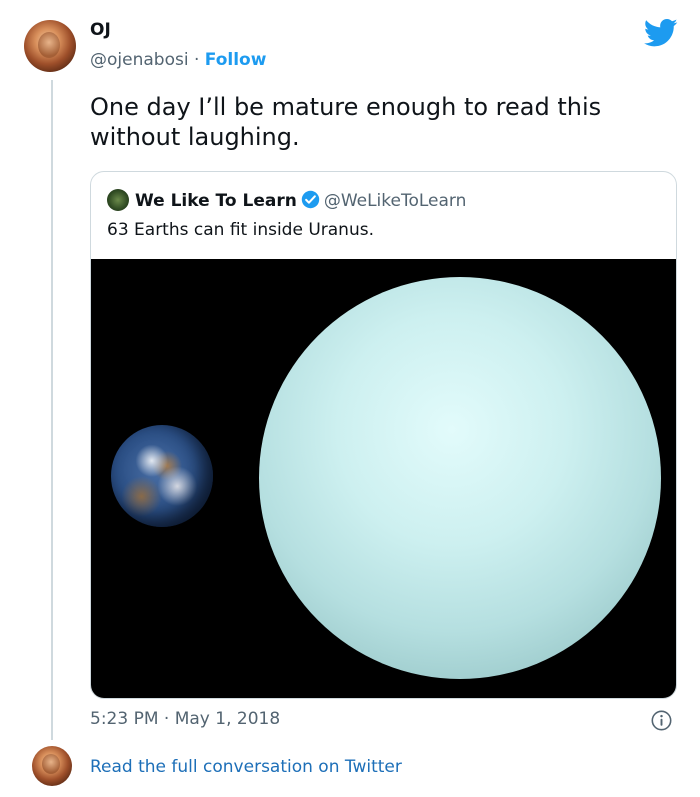 This screenshot has height=797, width=700. Describe the element at coordinates (395, 201) in the screenshot. I see `quoted-author-handle: @WeLikeToLearn` at that location.